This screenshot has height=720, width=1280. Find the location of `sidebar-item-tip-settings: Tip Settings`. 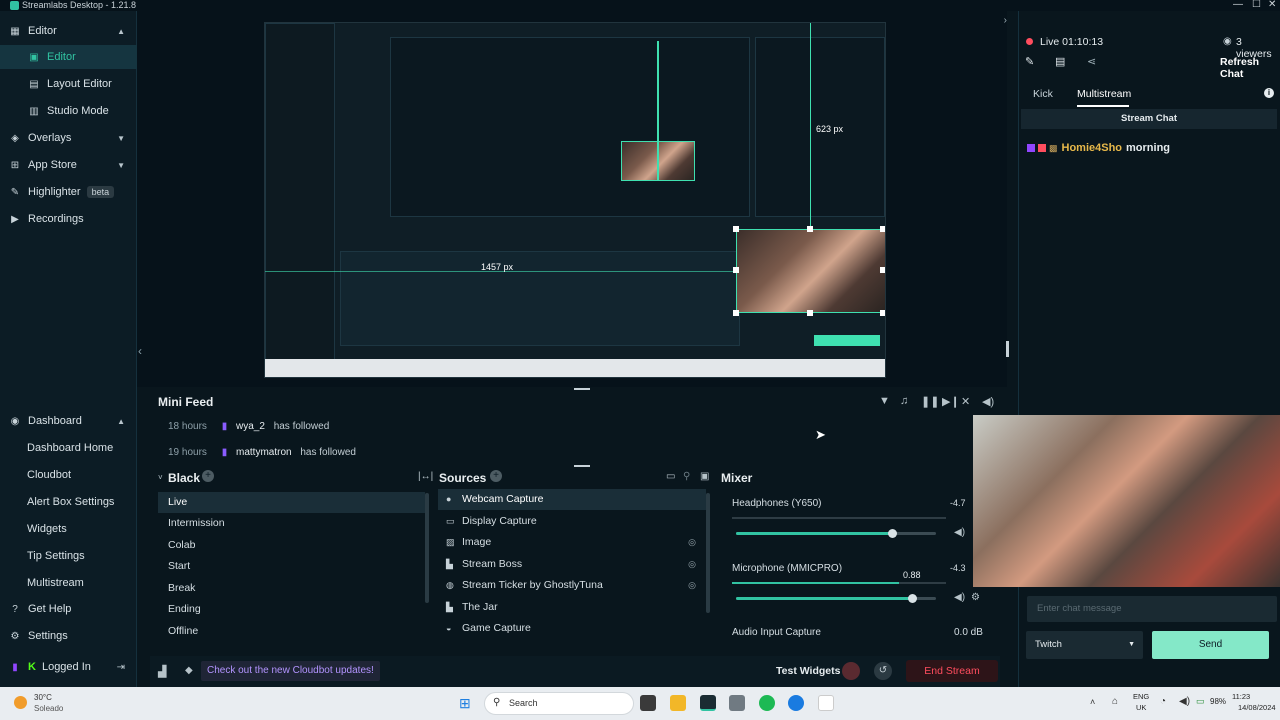

sidebar-item-tip-settings: Tip Settings is located at coordinates (68, 556).